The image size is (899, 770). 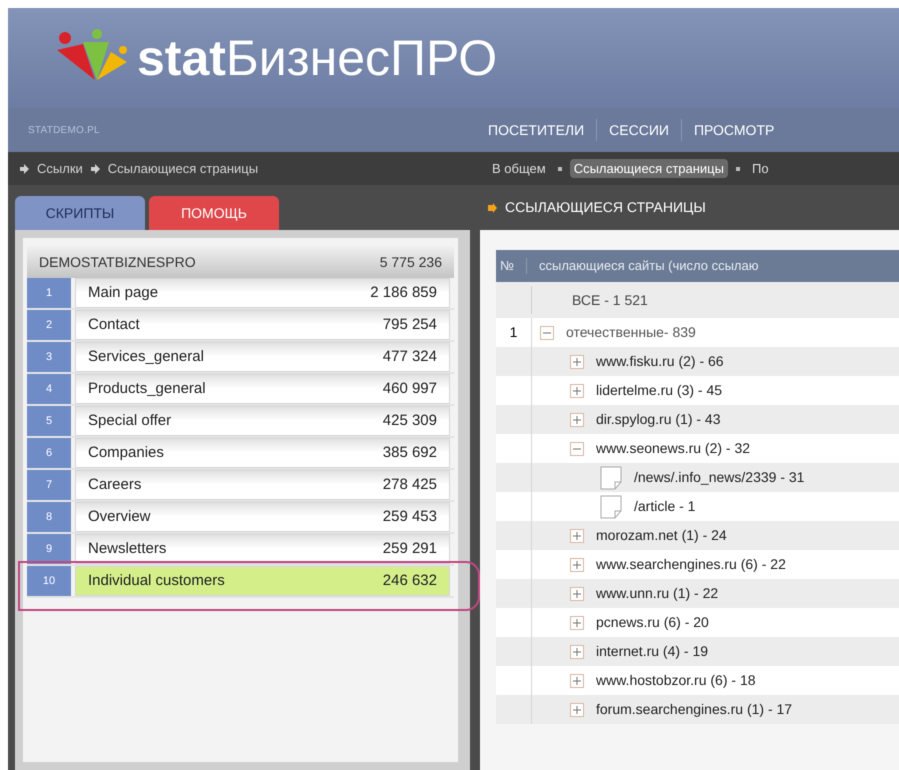 I want to click on site-name: STATDEMO.PL, so click(x=64, y=131).